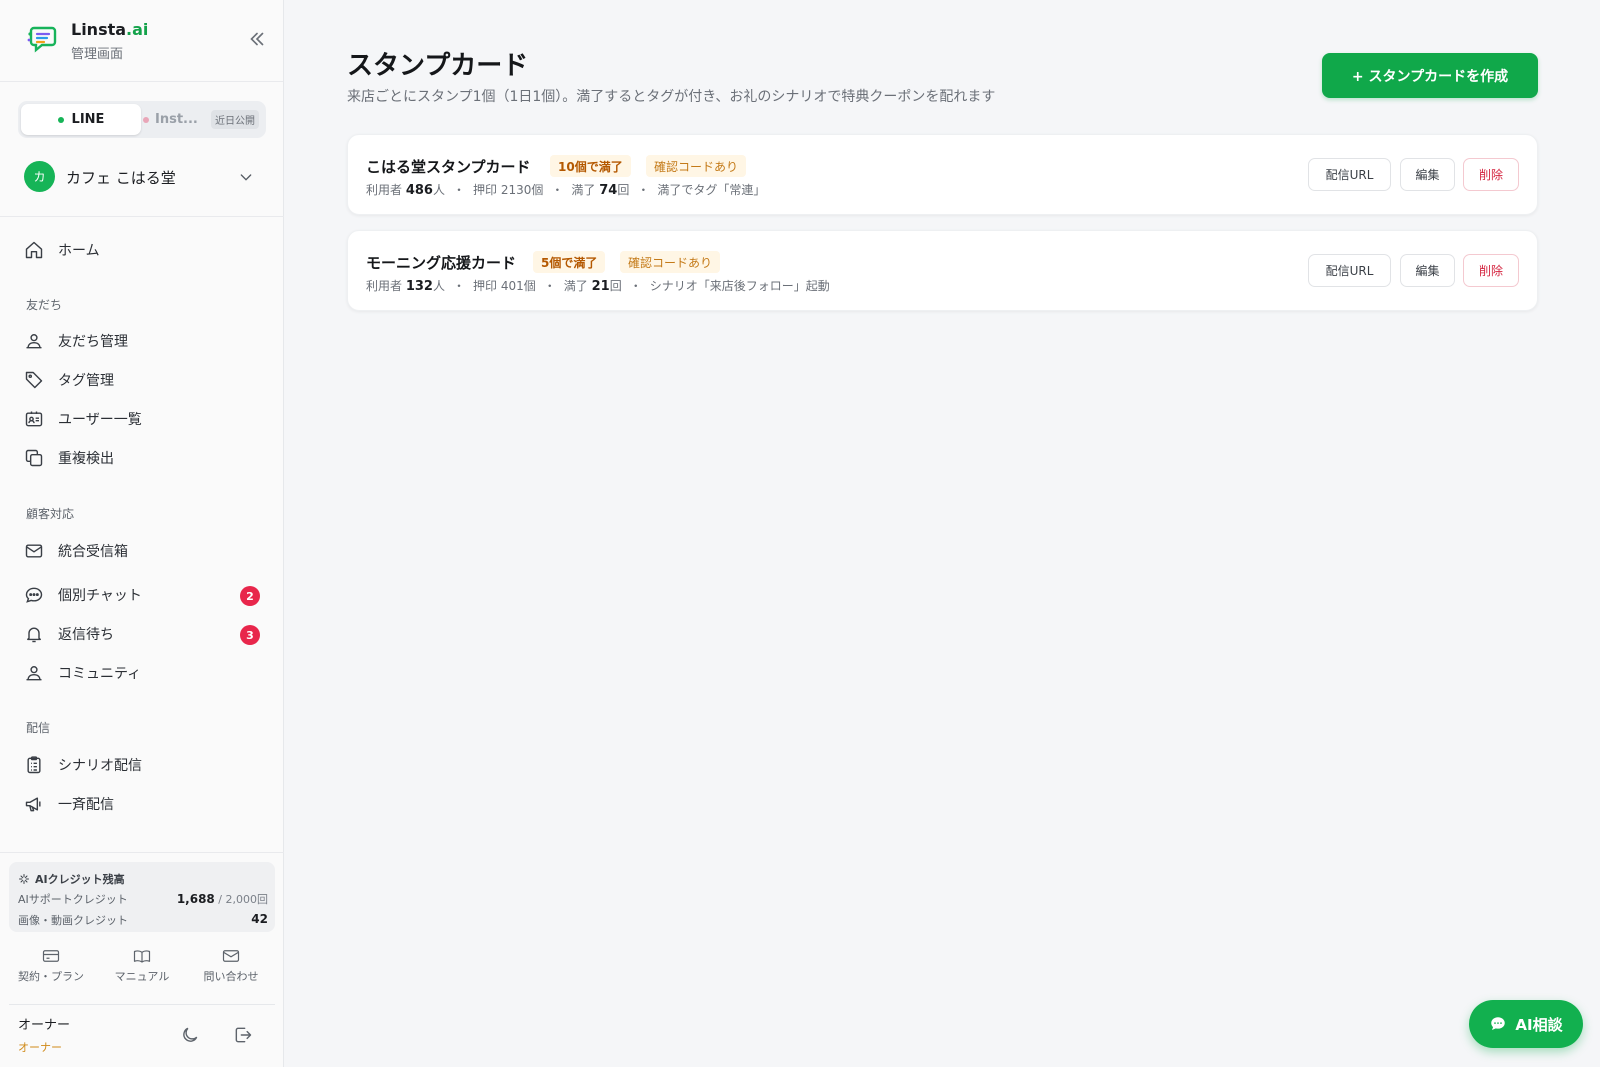  Describe the element at coordinates (259, 919) in the screenshot. I see `credits-media-value: 42` at that location.